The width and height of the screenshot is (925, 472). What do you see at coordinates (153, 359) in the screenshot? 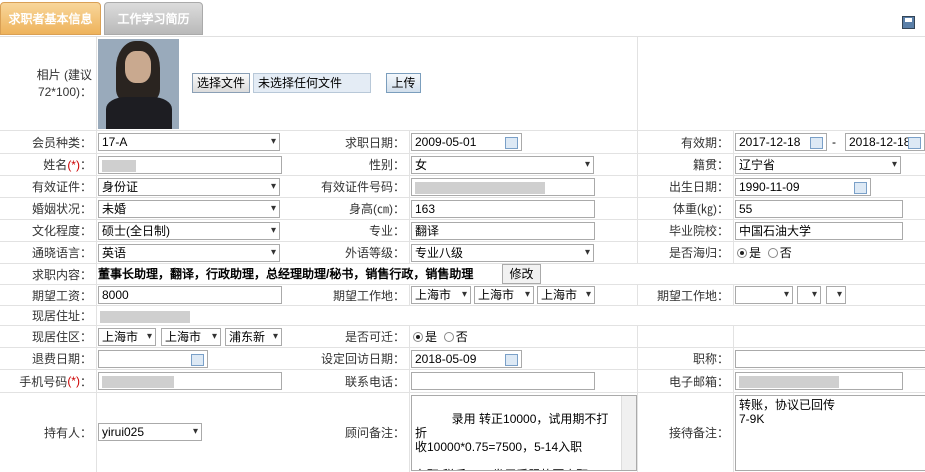
I see `refund-date-field` at bounding box center [153, 359].